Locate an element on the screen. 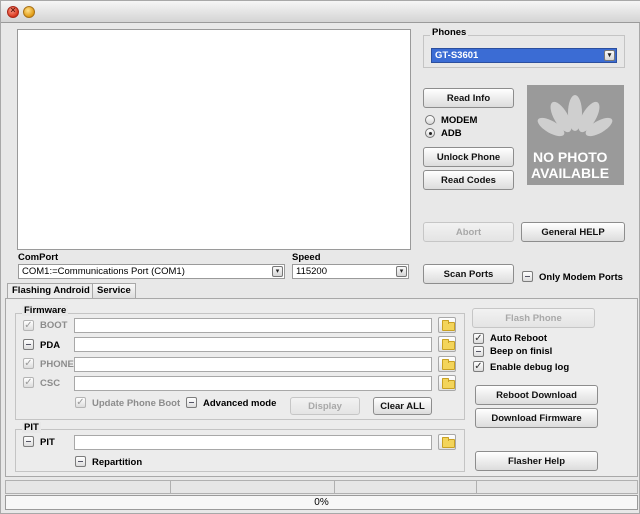 This screenshot has width=640, height=514. abort-button: Abort is located at coordinates (468, 232).